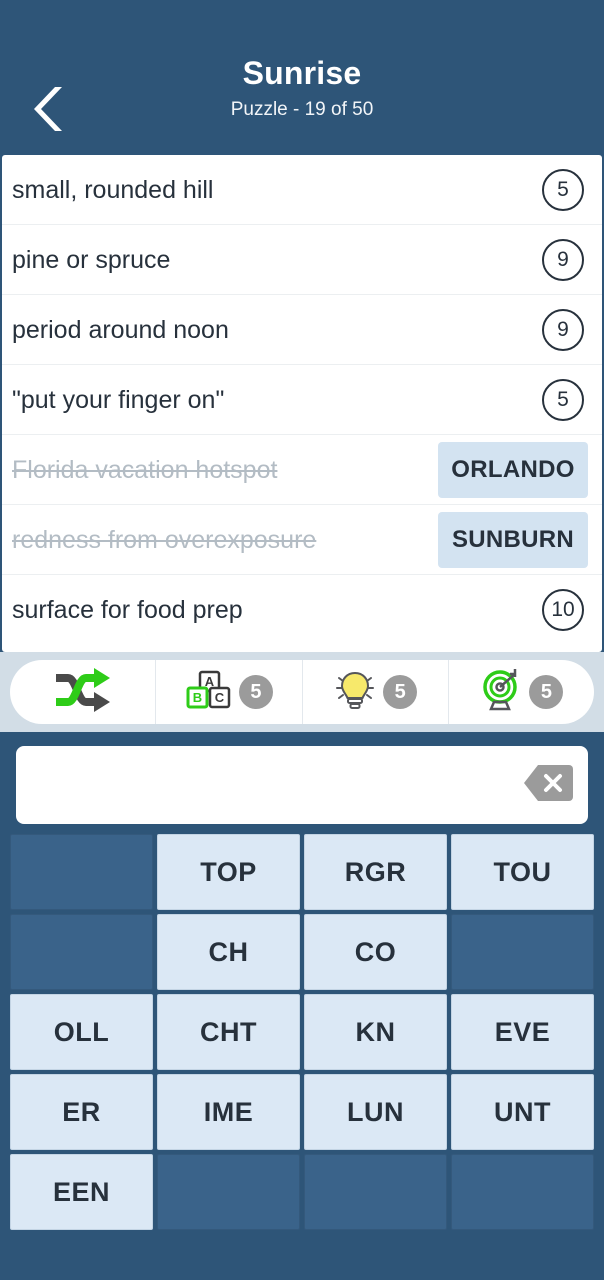  What do you see at coordinates (118, 399) in the screenshot?
I see `clue-text: "put your finger on"` at bounding box center [118, 399].